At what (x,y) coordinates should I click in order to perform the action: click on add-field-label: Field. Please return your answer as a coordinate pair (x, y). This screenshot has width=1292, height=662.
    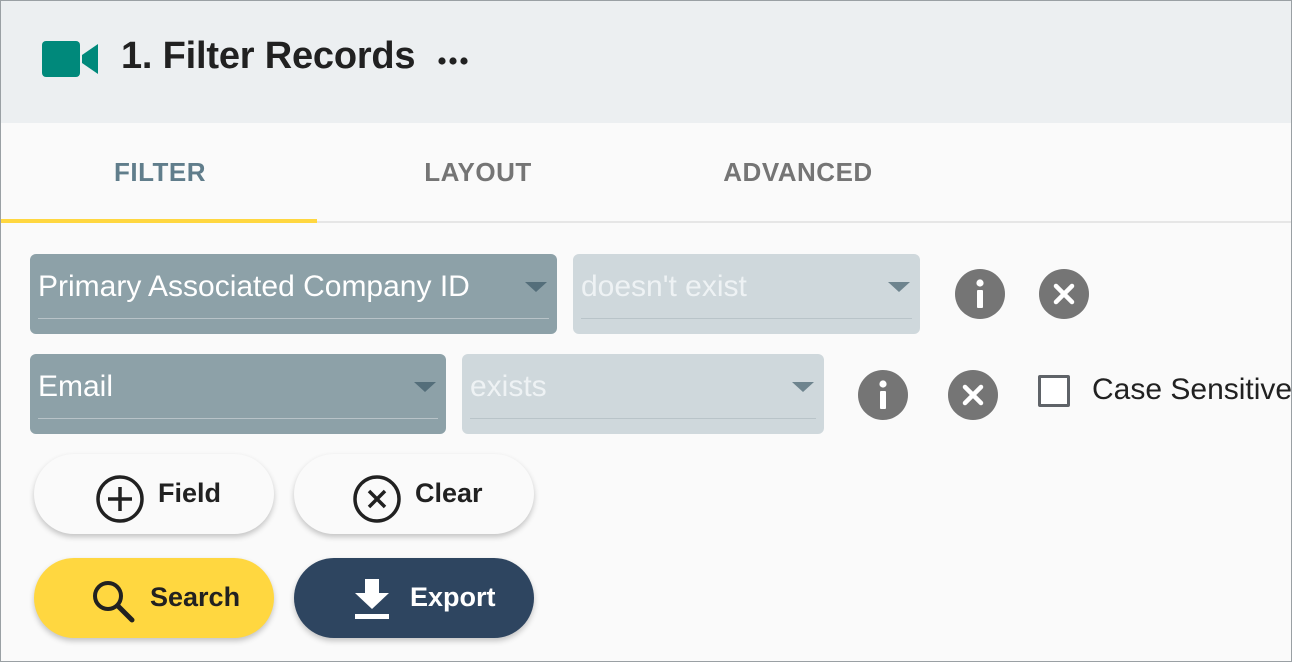
    Looking at the image, I should click on (190, 493).